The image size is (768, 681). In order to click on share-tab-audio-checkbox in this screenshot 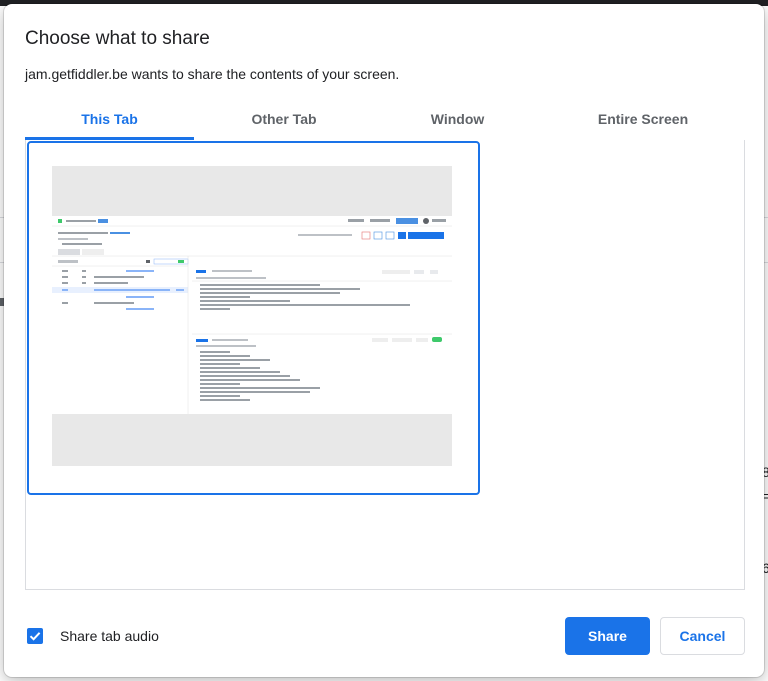, I will do `click(35, 636)`.